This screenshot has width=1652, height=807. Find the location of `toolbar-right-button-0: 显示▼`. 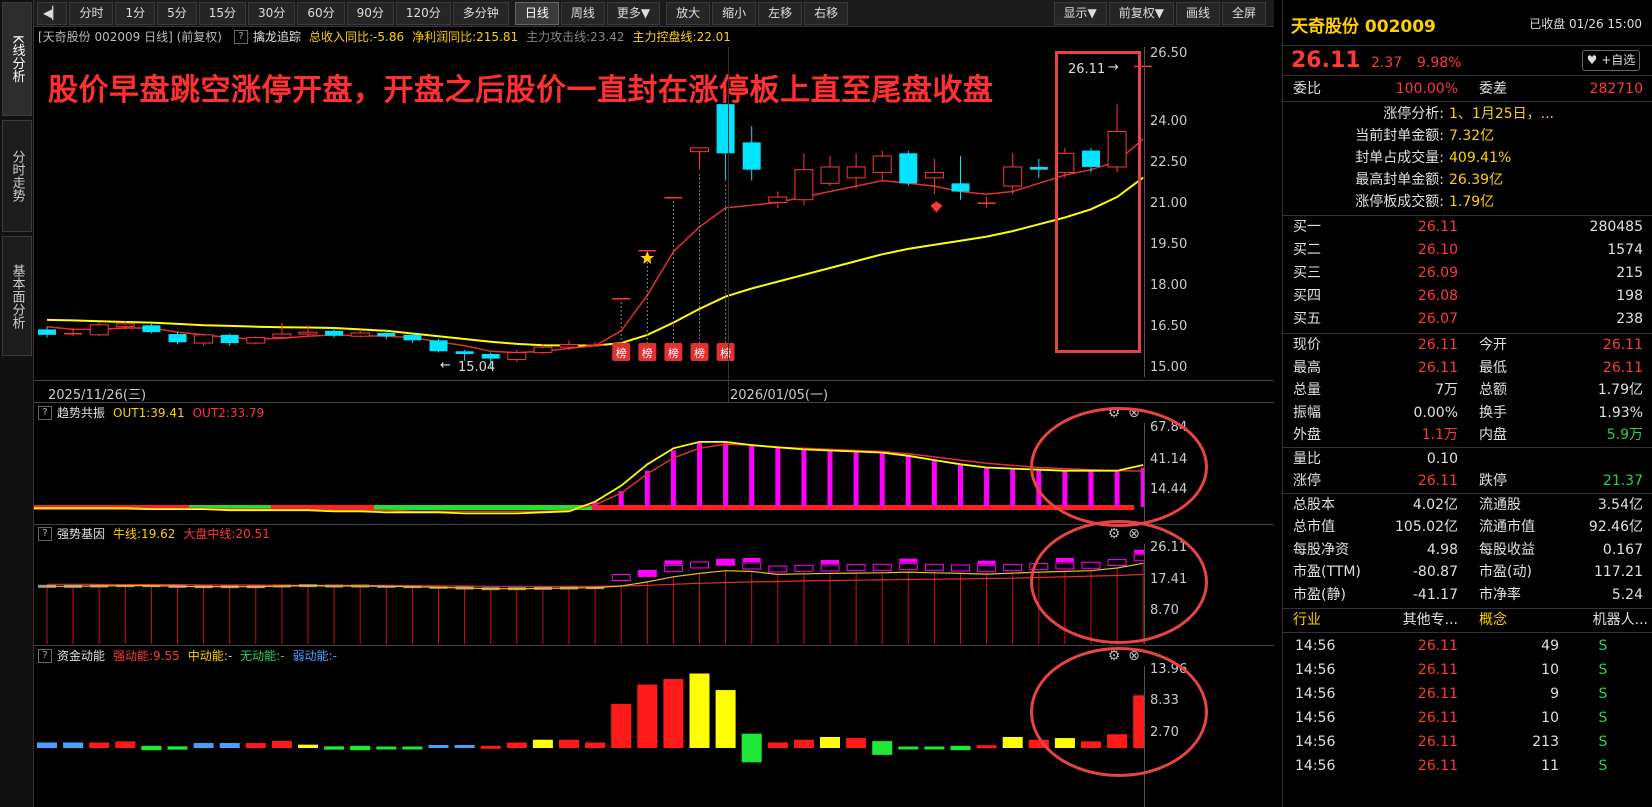

toolbar-right-button-0: 显示▼ is located at coordinates (1080, 13).